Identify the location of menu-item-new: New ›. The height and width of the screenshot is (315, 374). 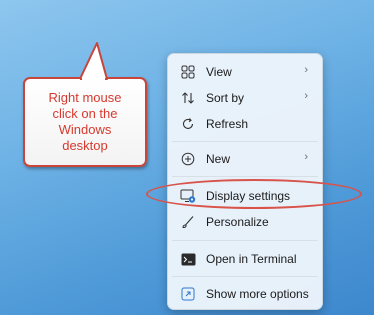
(245, 159).